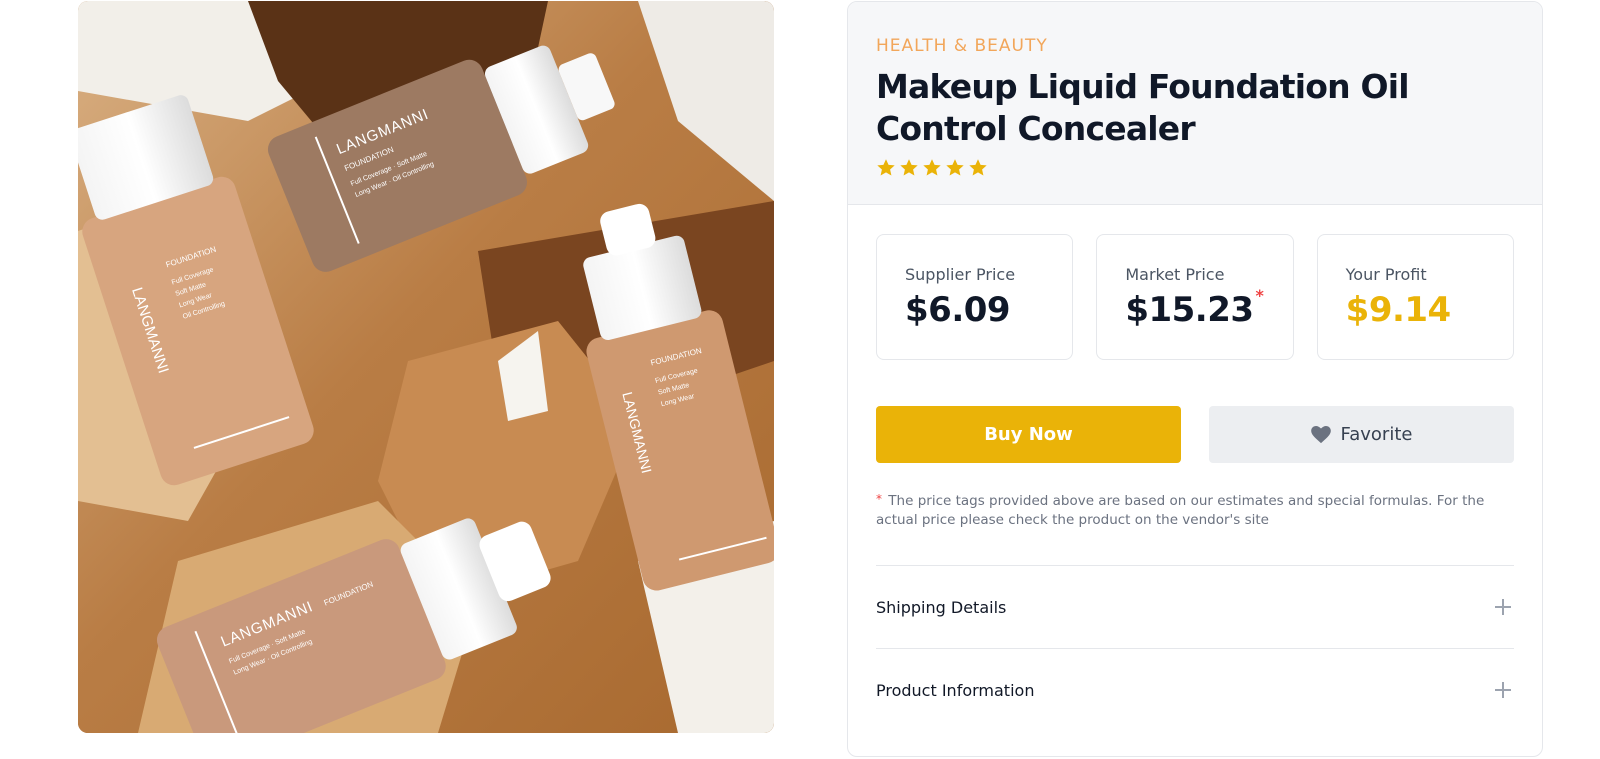 The height and width of the screenshot is (759, 1600). Describe the element at coordinates (1320, 434) in the screenshot. I see `heart-icon` at that location.